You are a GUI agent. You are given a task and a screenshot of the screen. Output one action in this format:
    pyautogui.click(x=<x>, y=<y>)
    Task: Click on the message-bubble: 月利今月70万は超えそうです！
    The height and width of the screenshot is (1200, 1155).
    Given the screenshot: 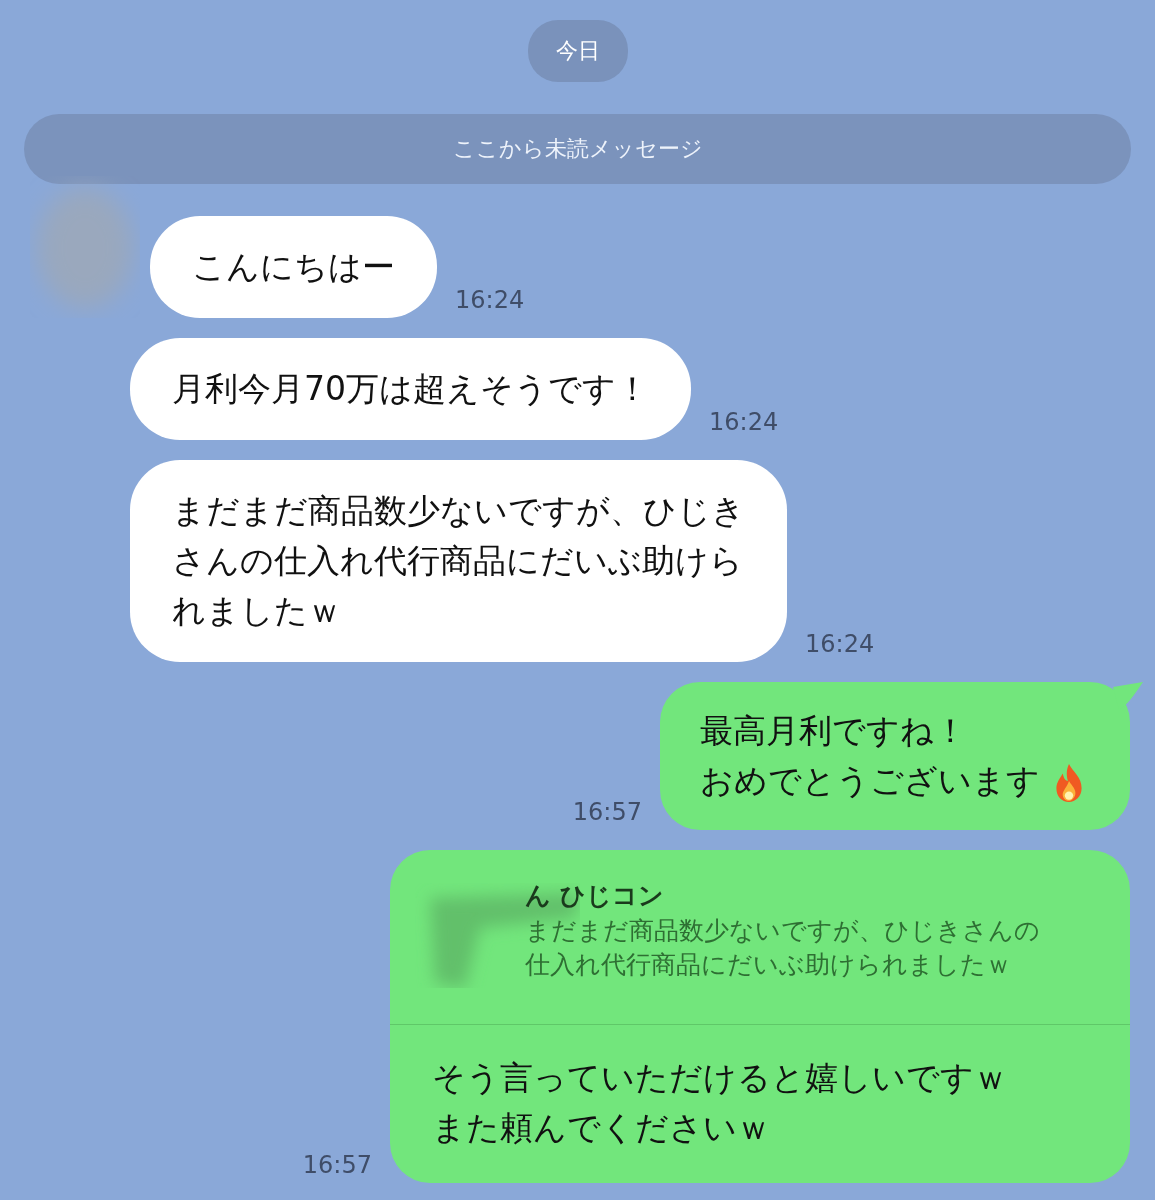 What is the action you would take?
    pyautogui.click(x=410, y=389)
    